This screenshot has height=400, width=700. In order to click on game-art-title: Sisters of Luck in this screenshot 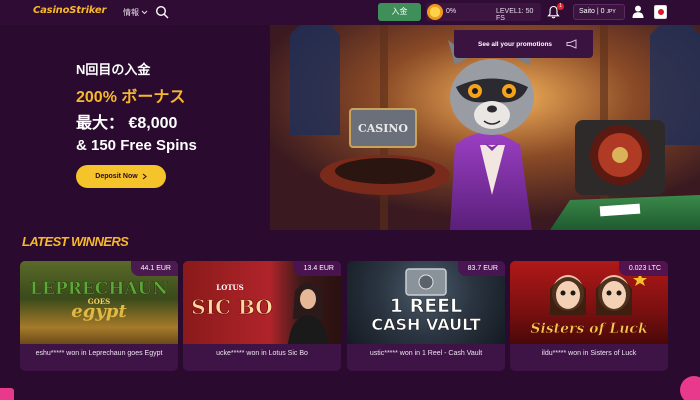, I will do `click(589, 329)`.